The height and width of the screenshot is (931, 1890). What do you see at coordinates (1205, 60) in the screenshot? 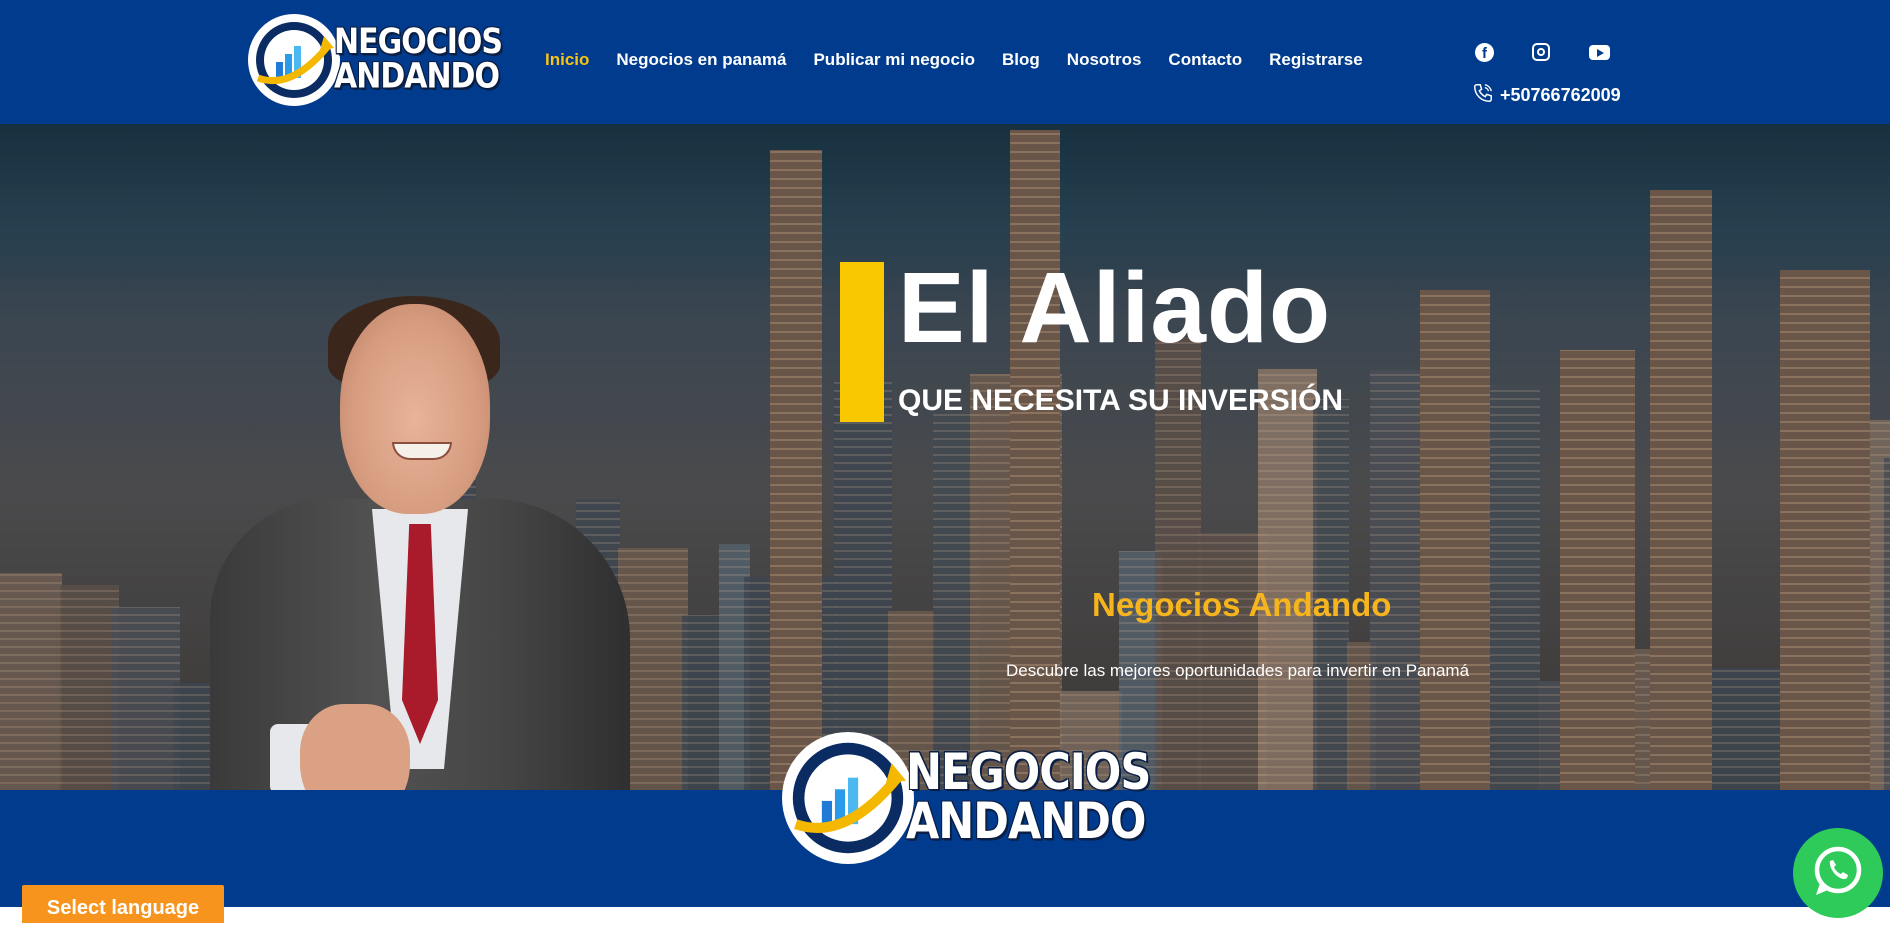
I see `nav-contacto: Contacto` at bounding box center [1205, 60].